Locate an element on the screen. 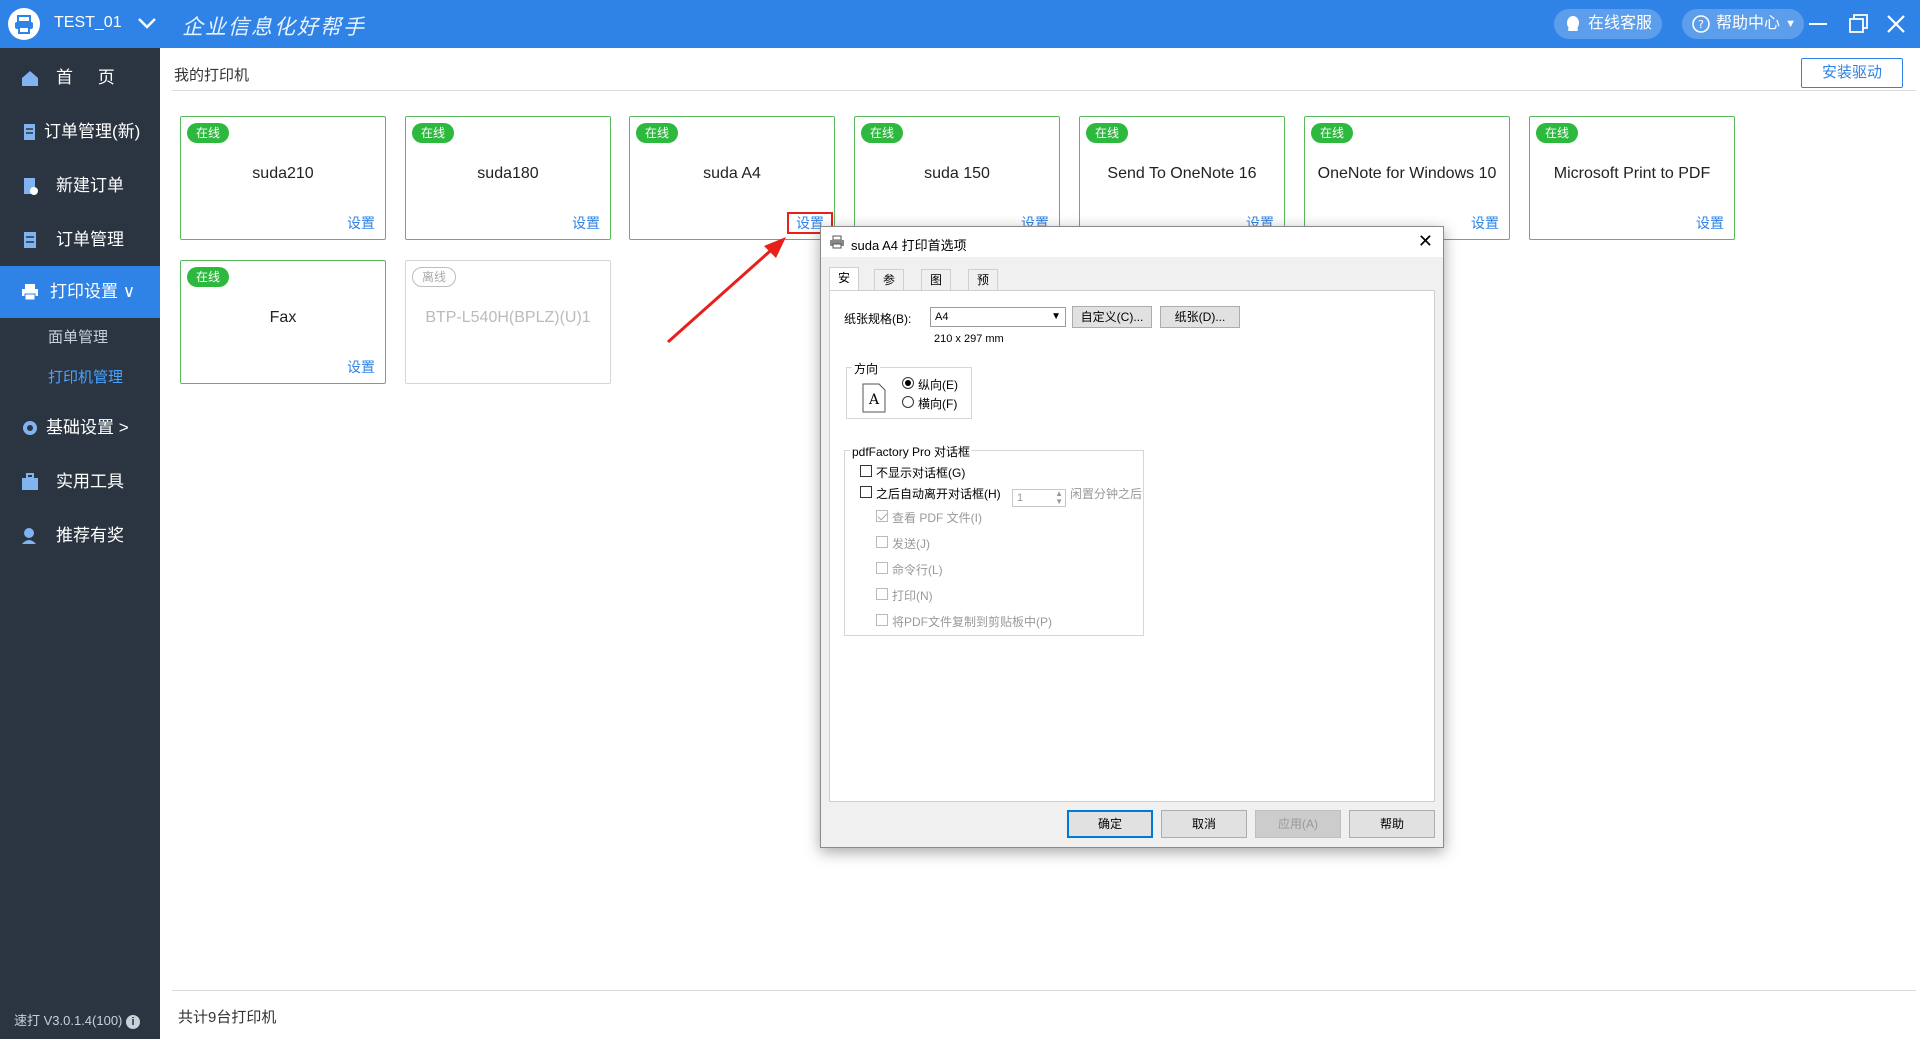  copy-clipboard-checkbox is located at coordinates (882, 620).